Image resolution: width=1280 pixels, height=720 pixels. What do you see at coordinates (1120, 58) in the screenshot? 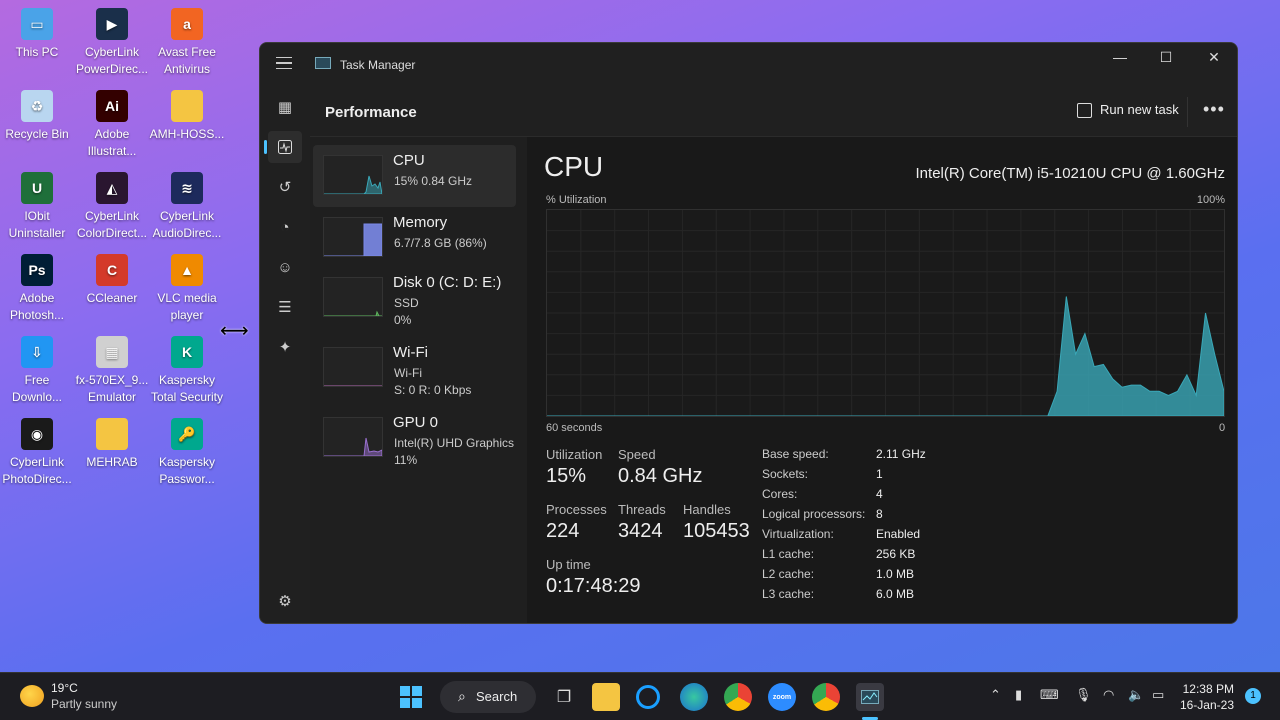
I see `minimize-button: —` at bounding box center [1120, 58].